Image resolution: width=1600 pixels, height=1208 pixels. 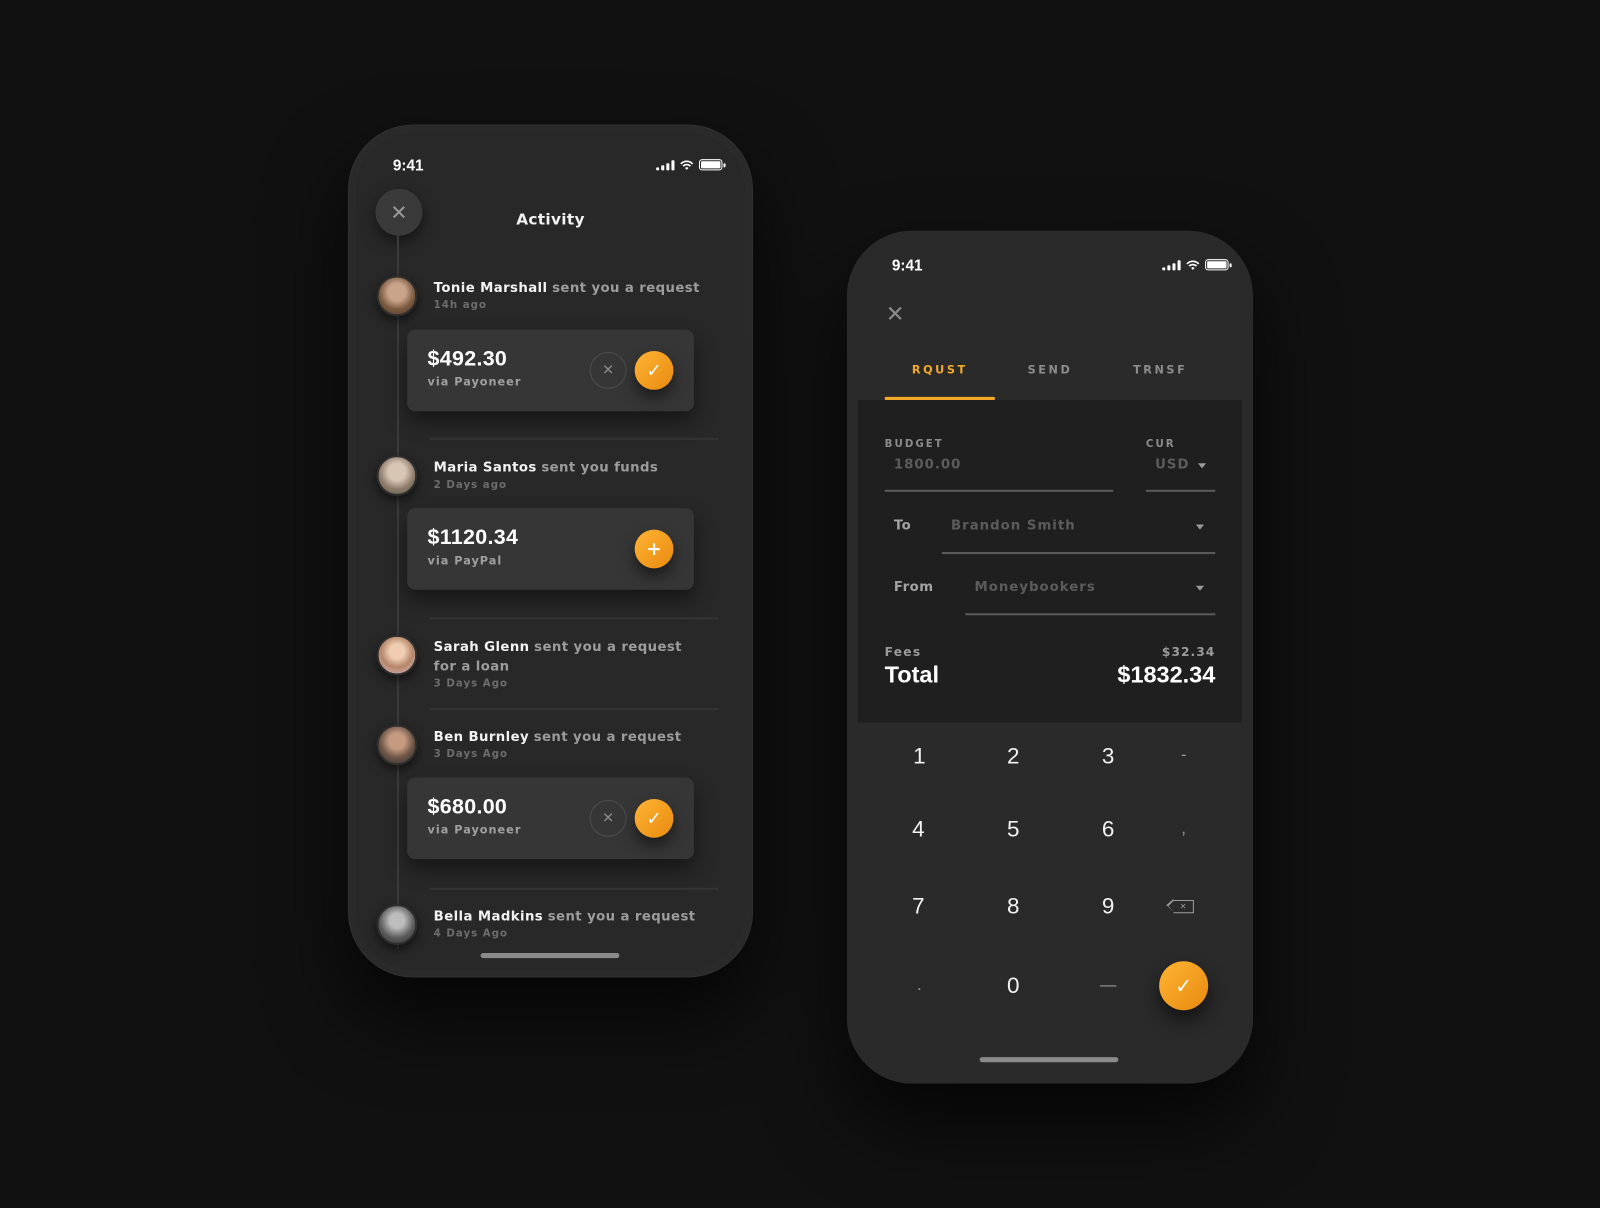 What do you see at coordinates (903, 652) in the screenshot?
I see `fees-label: Fees` at bounding box center [903, 652].